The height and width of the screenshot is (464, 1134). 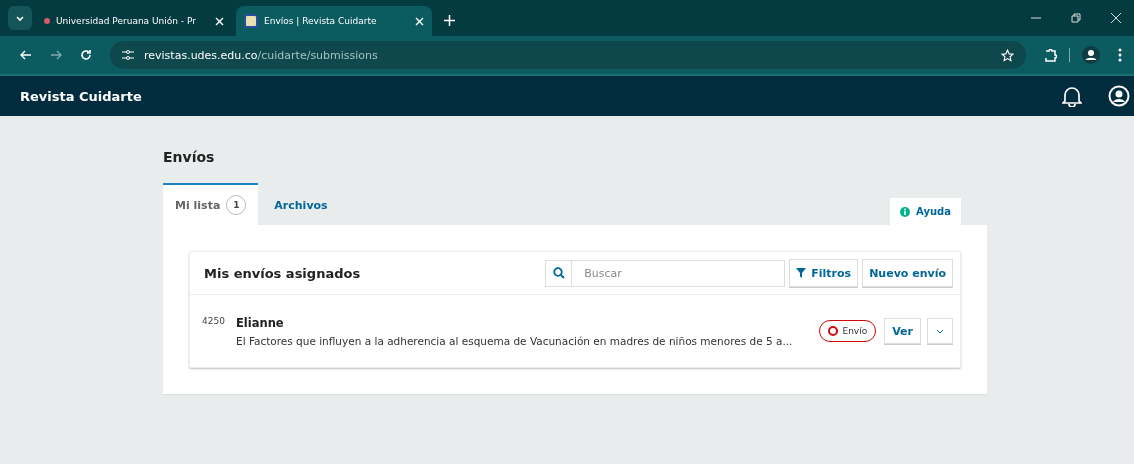 What do you see at coordinates (1116, 18) in the screenshot?
I see `close-icon` at bounding box center [1116, 18].